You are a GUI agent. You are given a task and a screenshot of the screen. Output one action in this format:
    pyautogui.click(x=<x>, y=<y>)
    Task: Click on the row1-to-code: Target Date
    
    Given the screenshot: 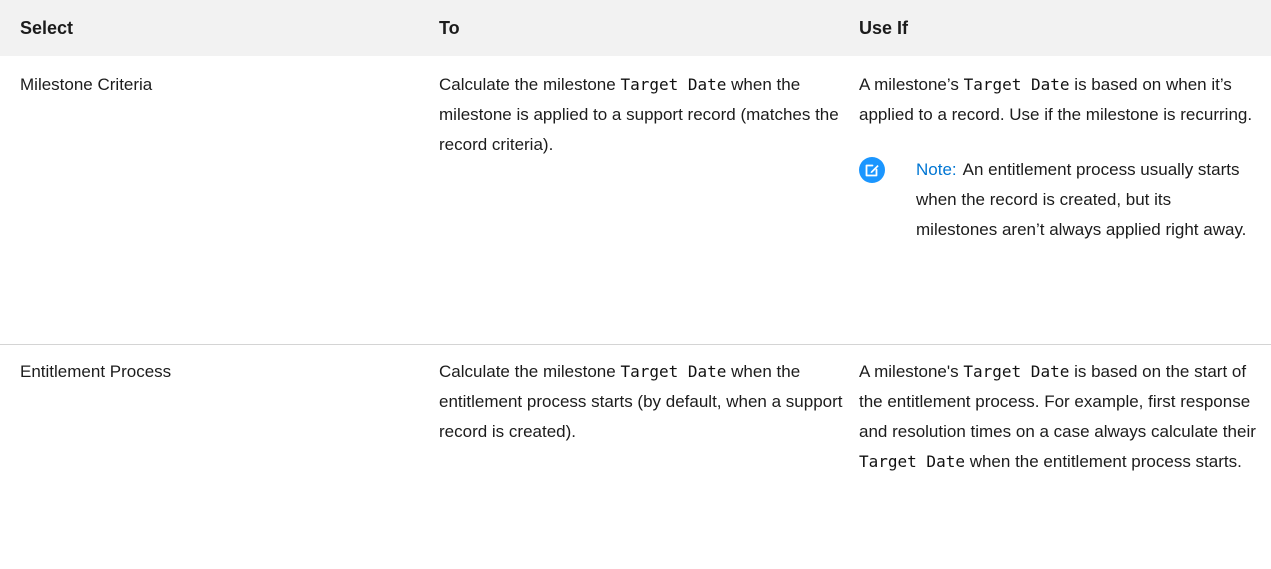 What is the action you would take?
    pyautogui.click(x=673, y=84)
    